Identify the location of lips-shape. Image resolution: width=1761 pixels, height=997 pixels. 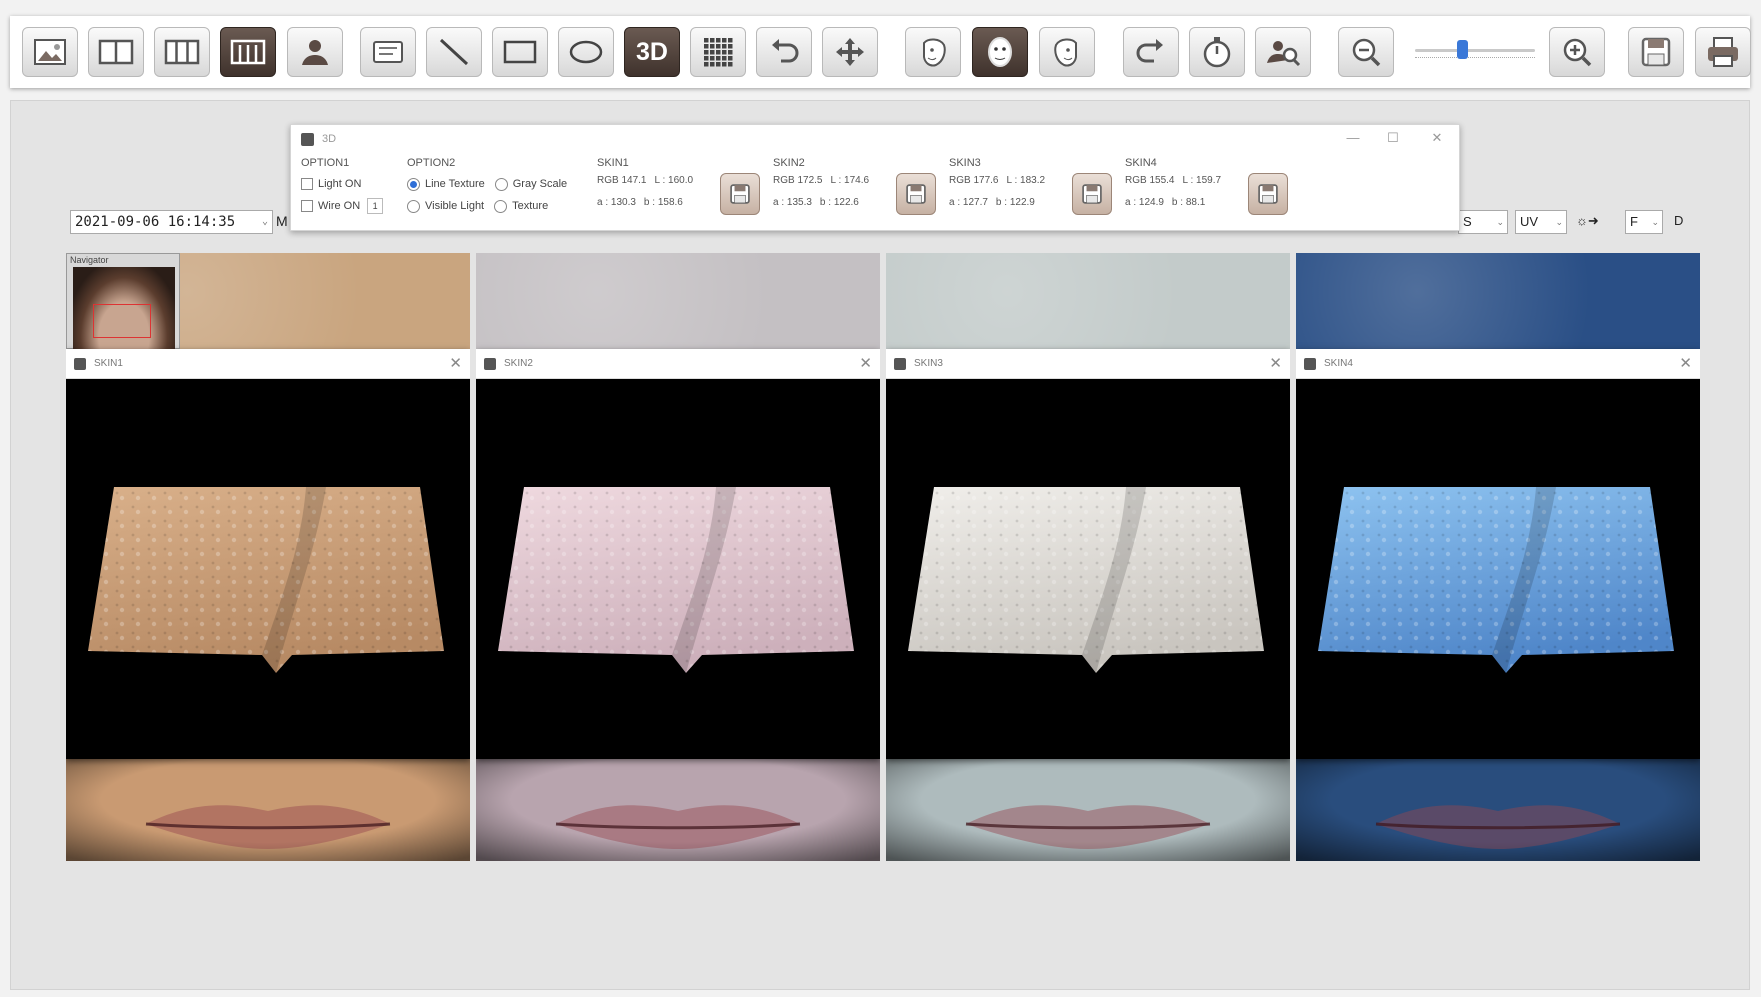
(1498, 810).